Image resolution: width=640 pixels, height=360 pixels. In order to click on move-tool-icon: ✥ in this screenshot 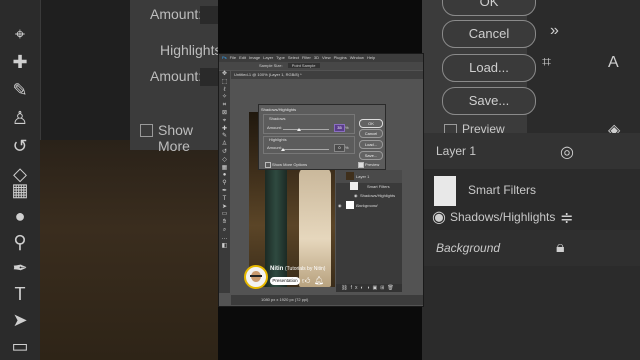, I will do `click(224, 75)`.